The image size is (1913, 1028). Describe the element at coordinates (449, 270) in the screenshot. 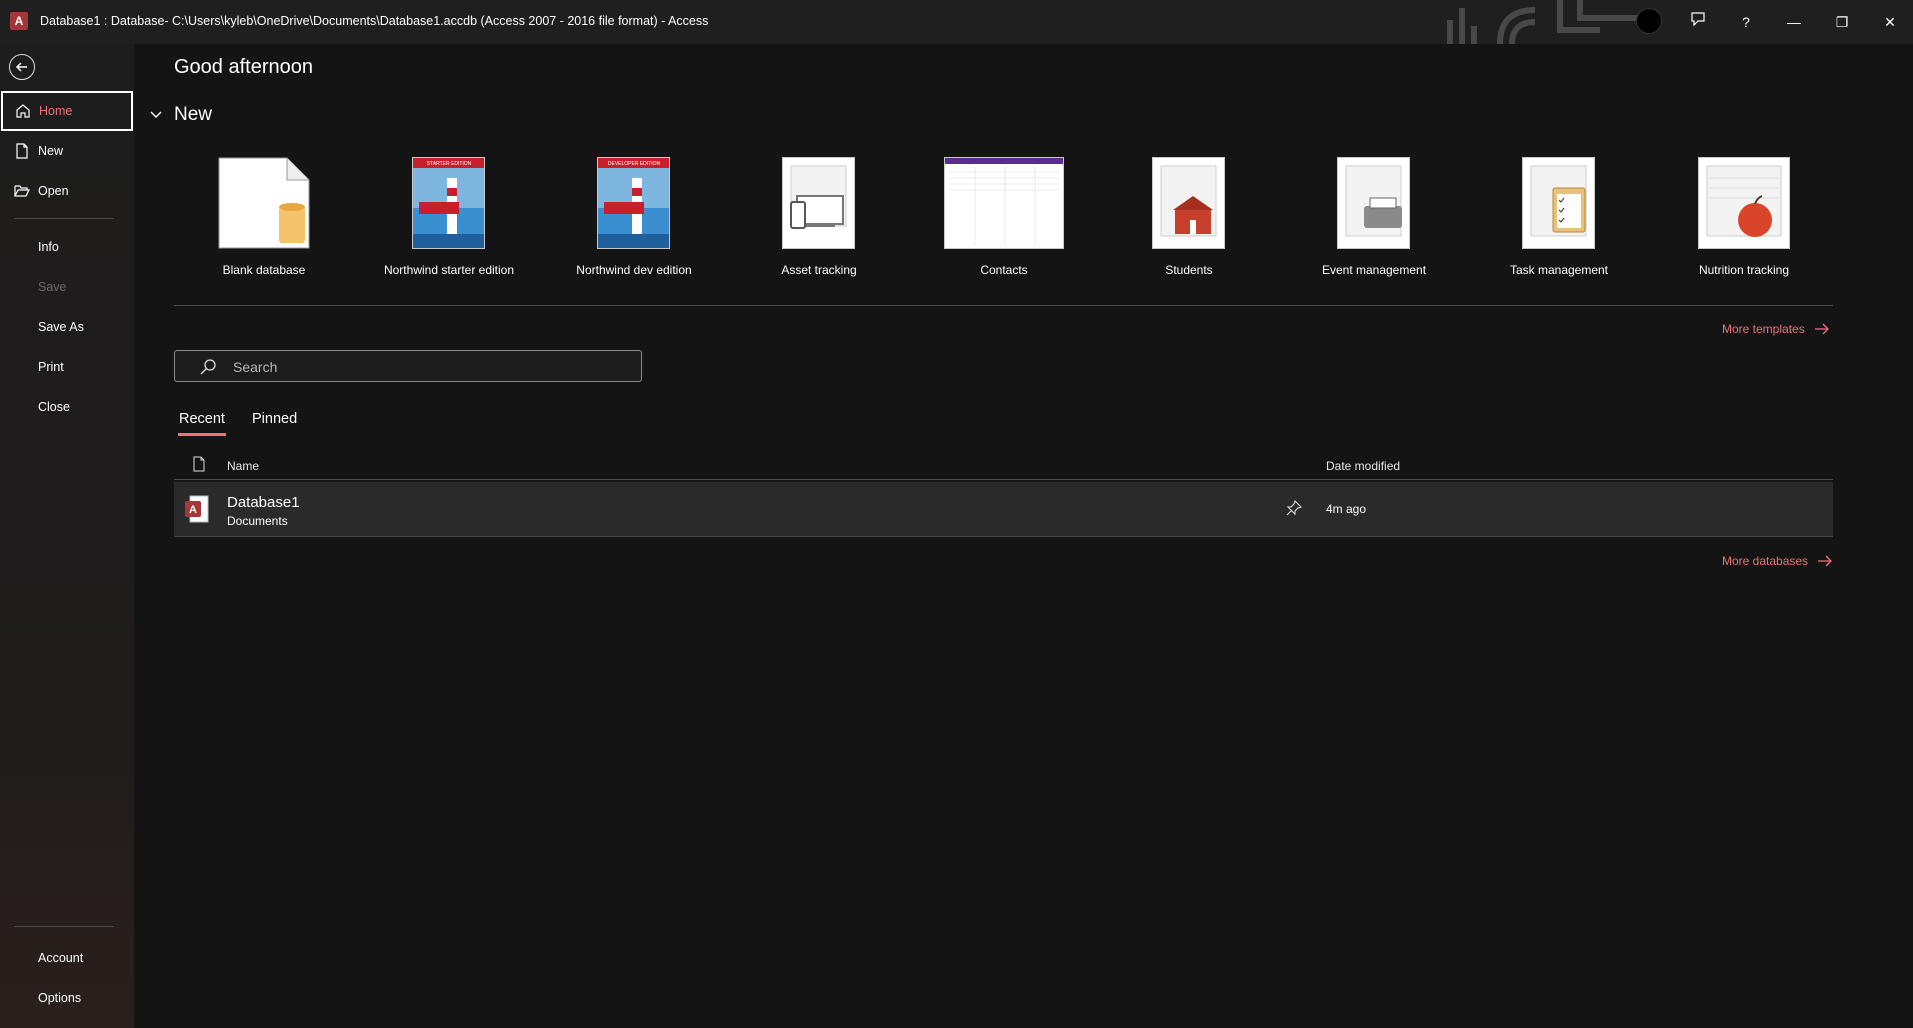

I see `template-label: Northwind starter edition` at that location.